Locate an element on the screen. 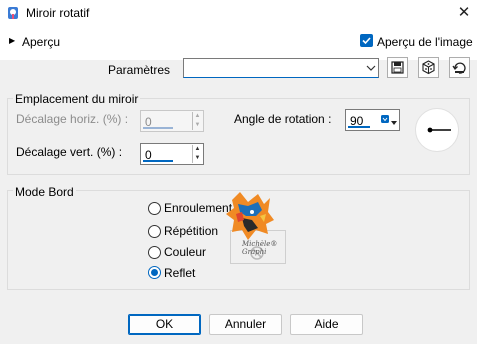 This screenshot has height=344, width=477. angle-dropdown-icon is located at coordinates (394, 122).